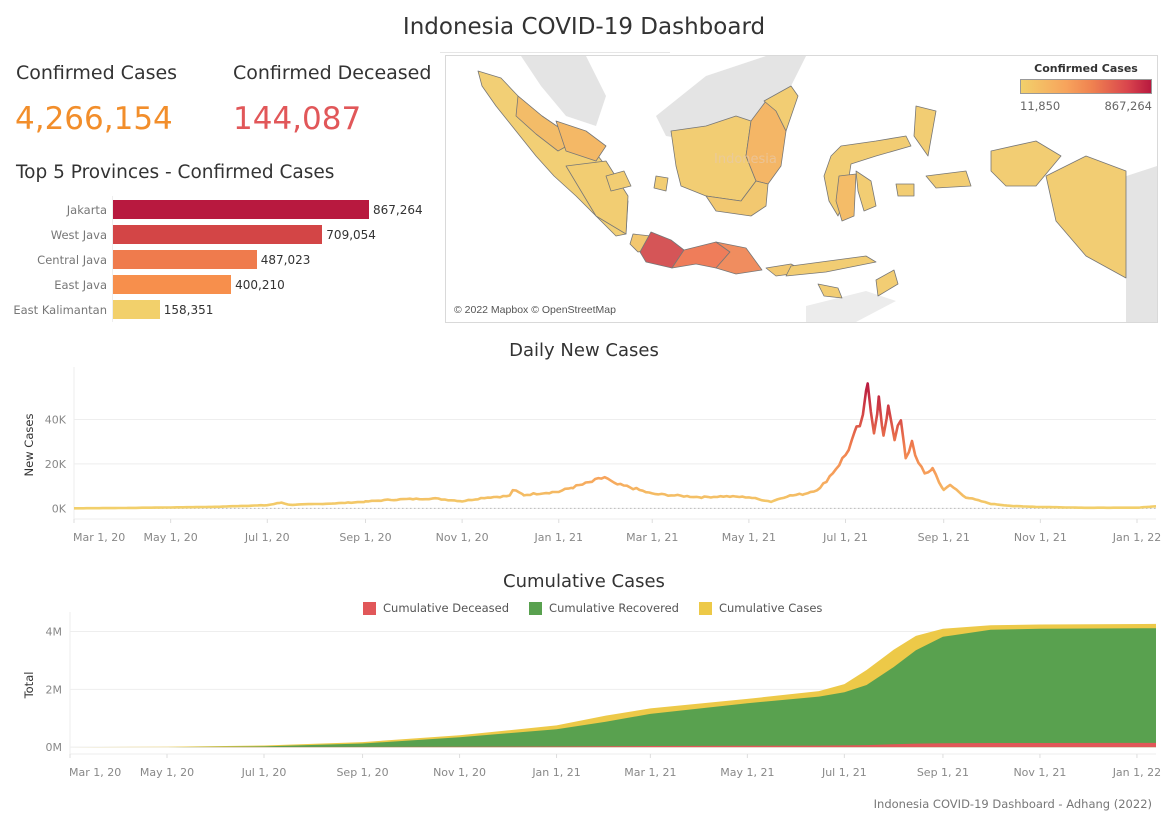 The image size is (1168, 826). Describe the element at coordinates (29, 445) in the screenshot. I see `y-axis-title: New Cases` at that location.